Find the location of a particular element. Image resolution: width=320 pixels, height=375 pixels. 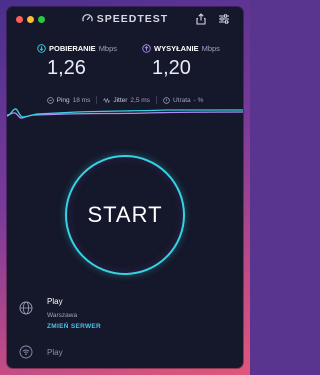

brand-name: SPEEDTEST is located at coordinates (132, 19).